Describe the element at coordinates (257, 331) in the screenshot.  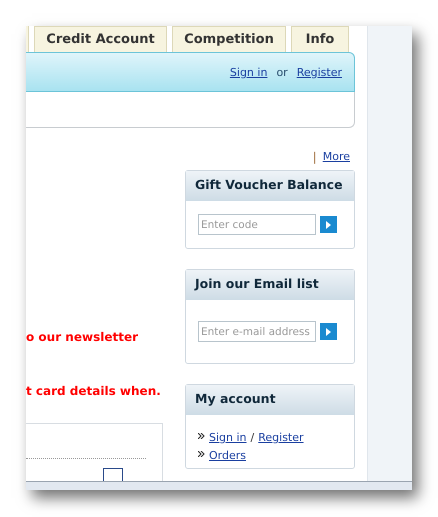
I see `text-field: Enter e-mail address` at that location.